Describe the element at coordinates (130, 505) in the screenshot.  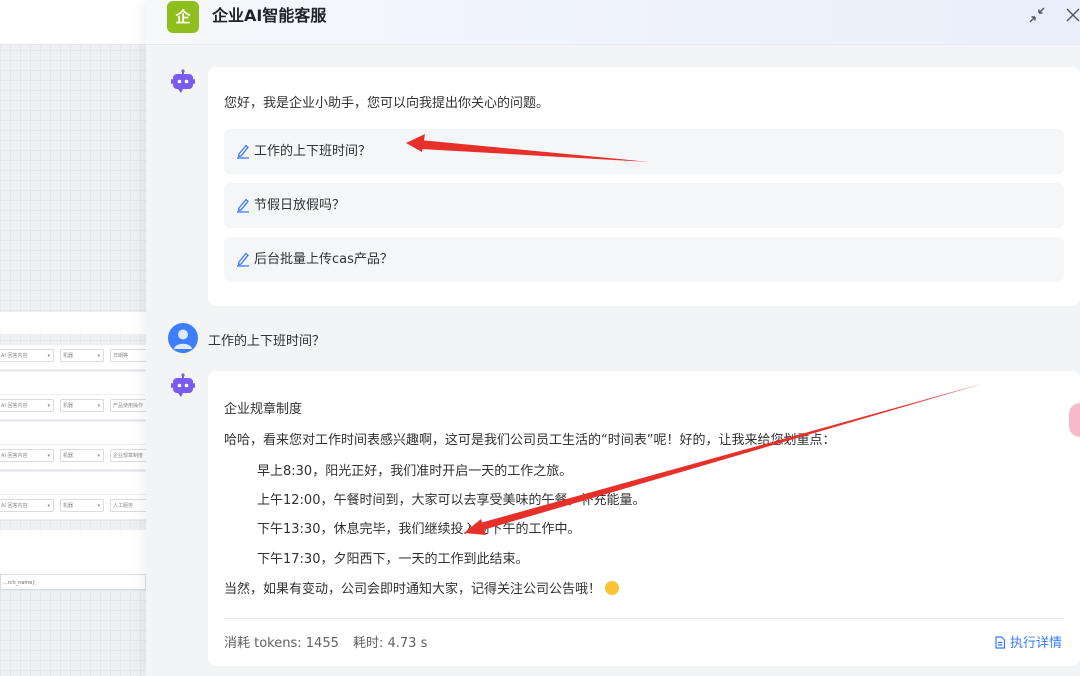
I see `category-select: 人工服务` at that location.